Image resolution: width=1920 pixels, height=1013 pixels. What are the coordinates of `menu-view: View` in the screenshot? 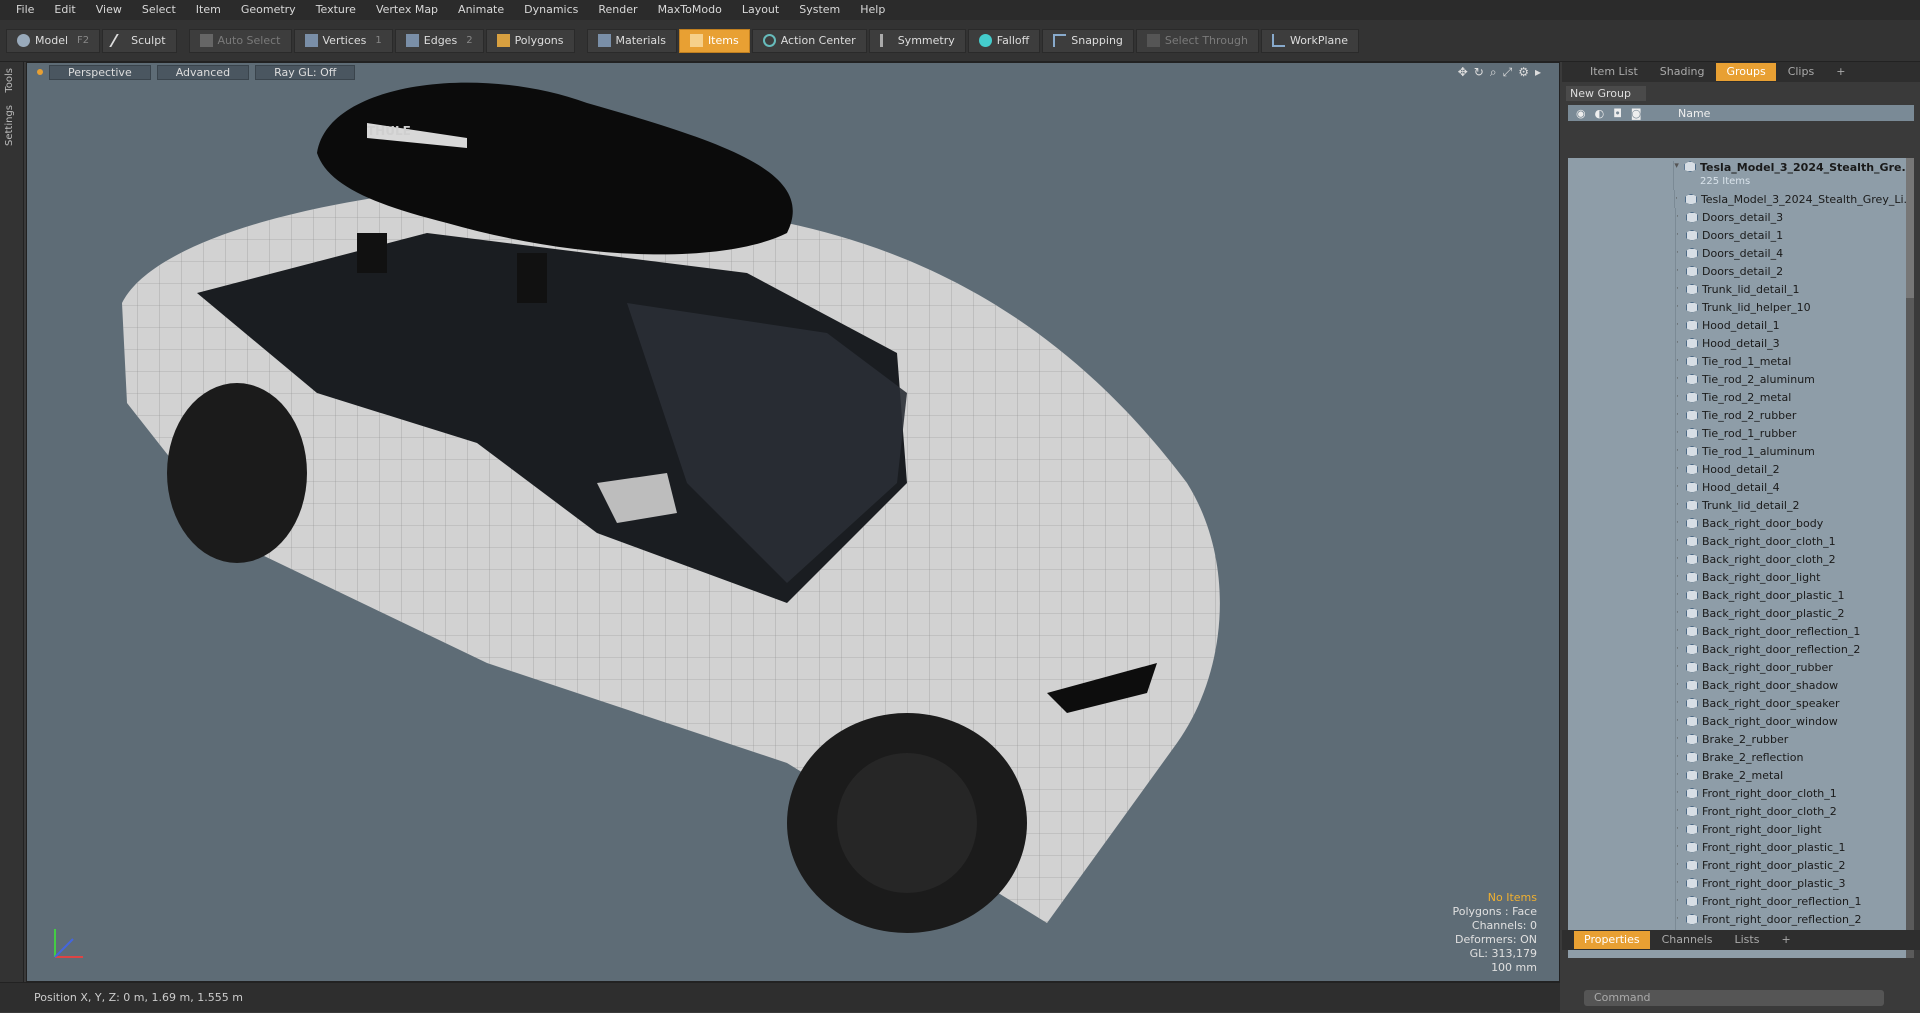 It's located at (109, 10).